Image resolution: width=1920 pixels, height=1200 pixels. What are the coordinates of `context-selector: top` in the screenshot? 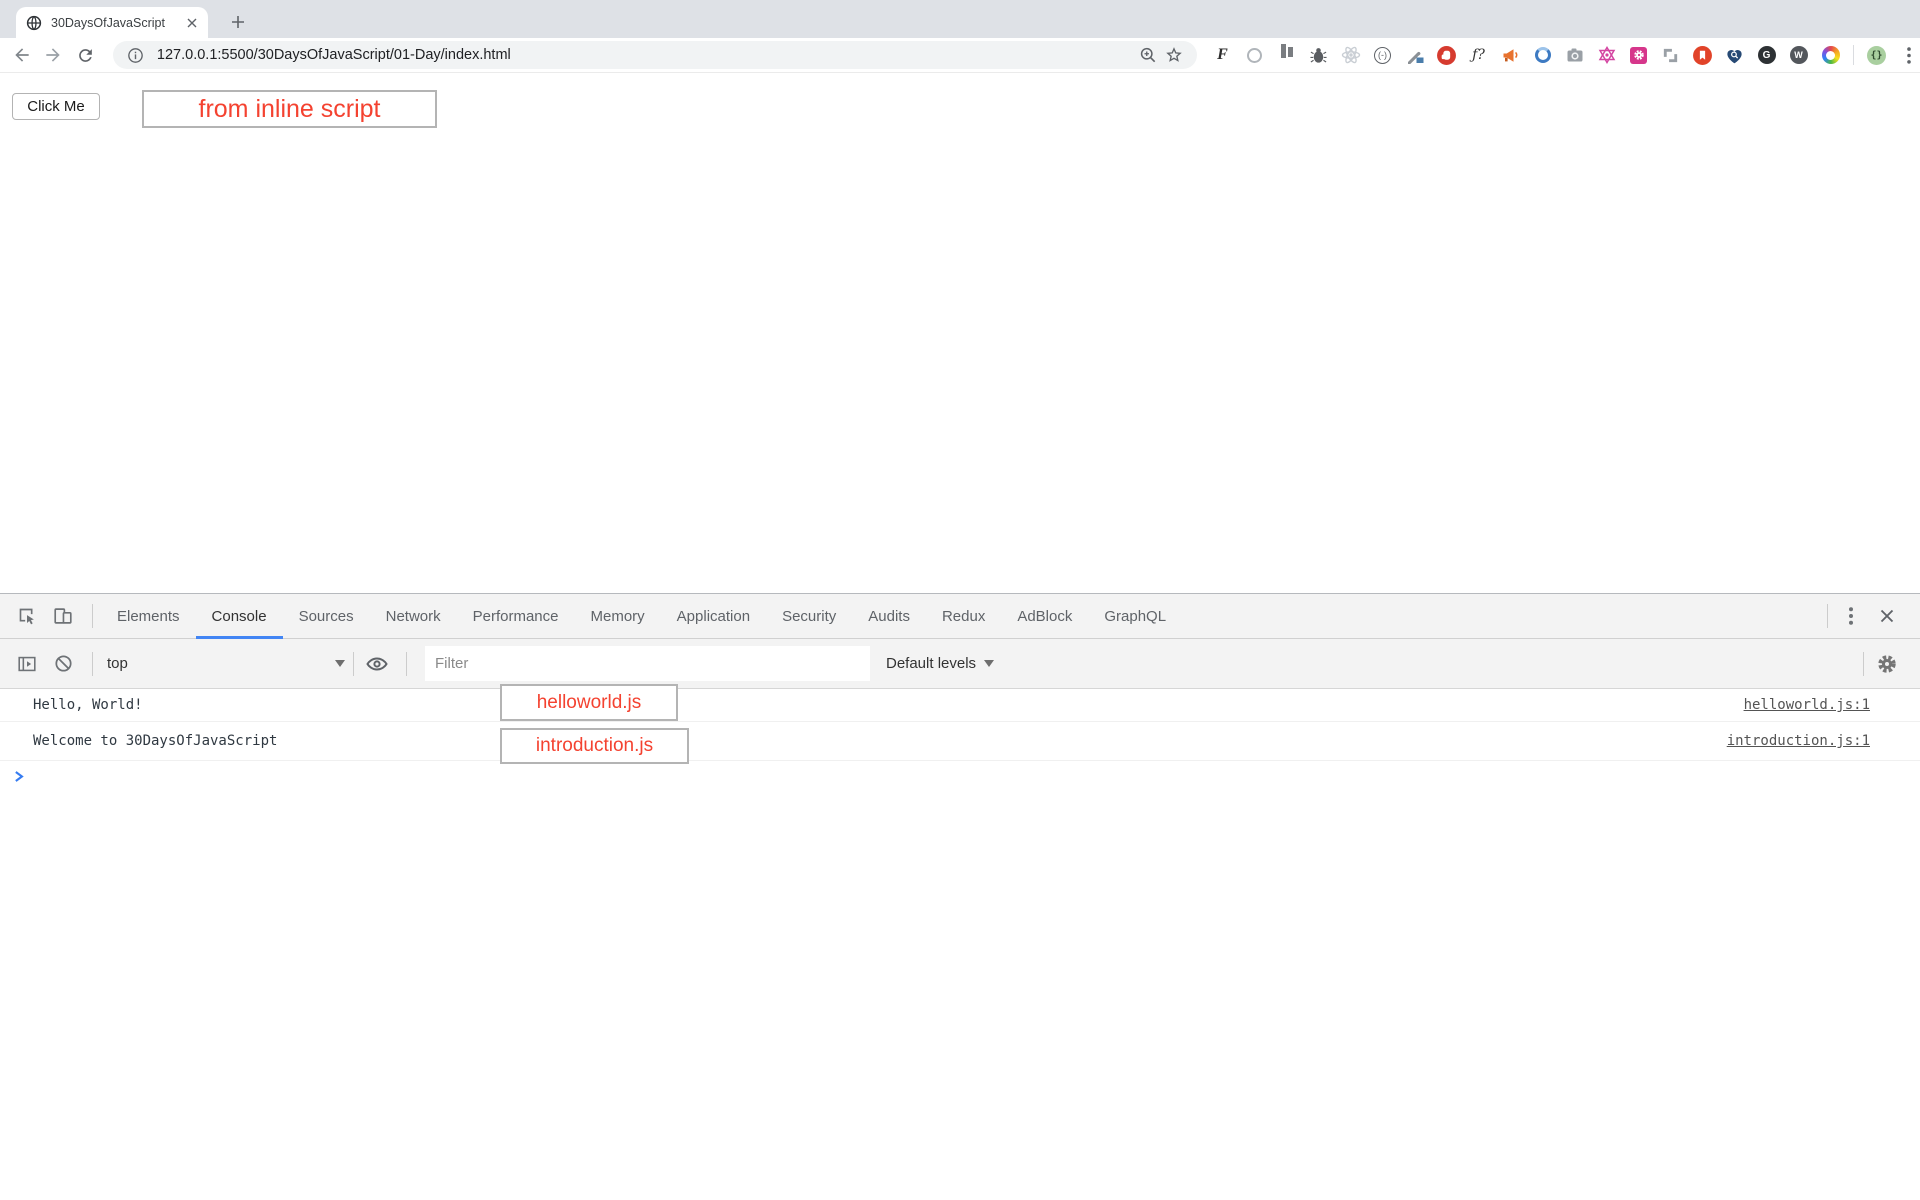 It's located at (226, 663).